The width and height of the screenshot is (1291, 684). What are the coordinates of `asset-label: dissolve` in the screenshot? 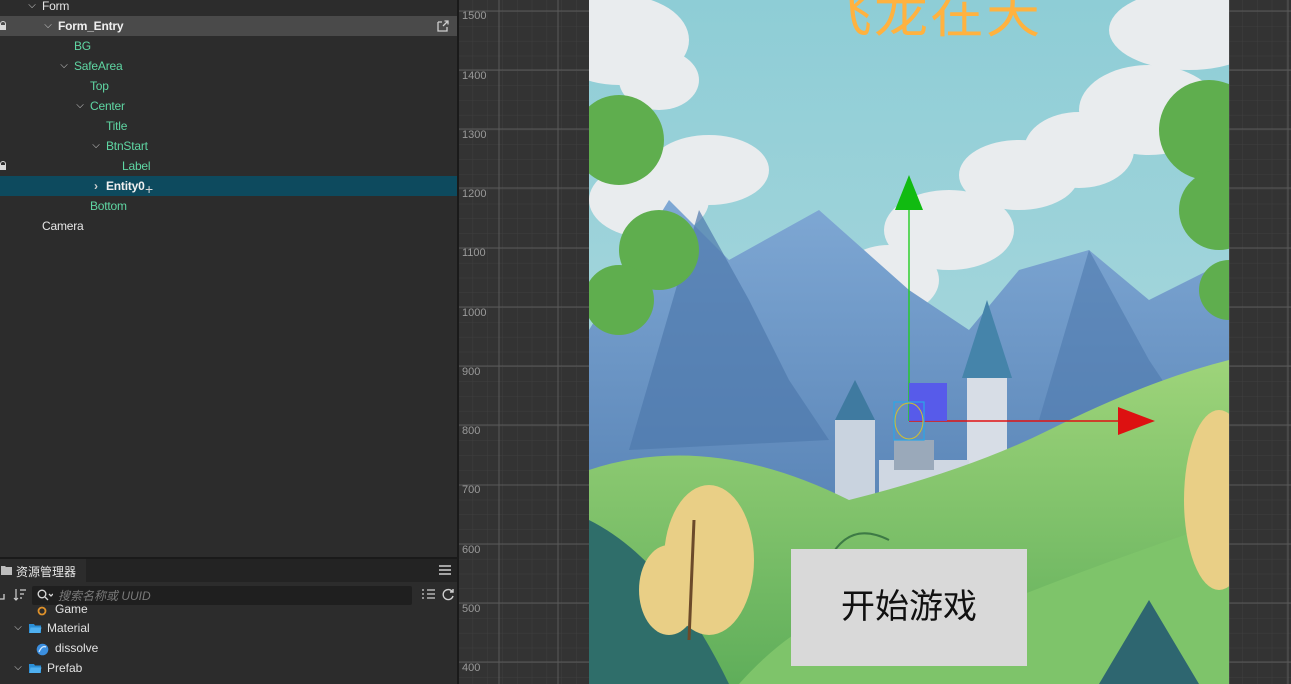 It's located at (77, 648).